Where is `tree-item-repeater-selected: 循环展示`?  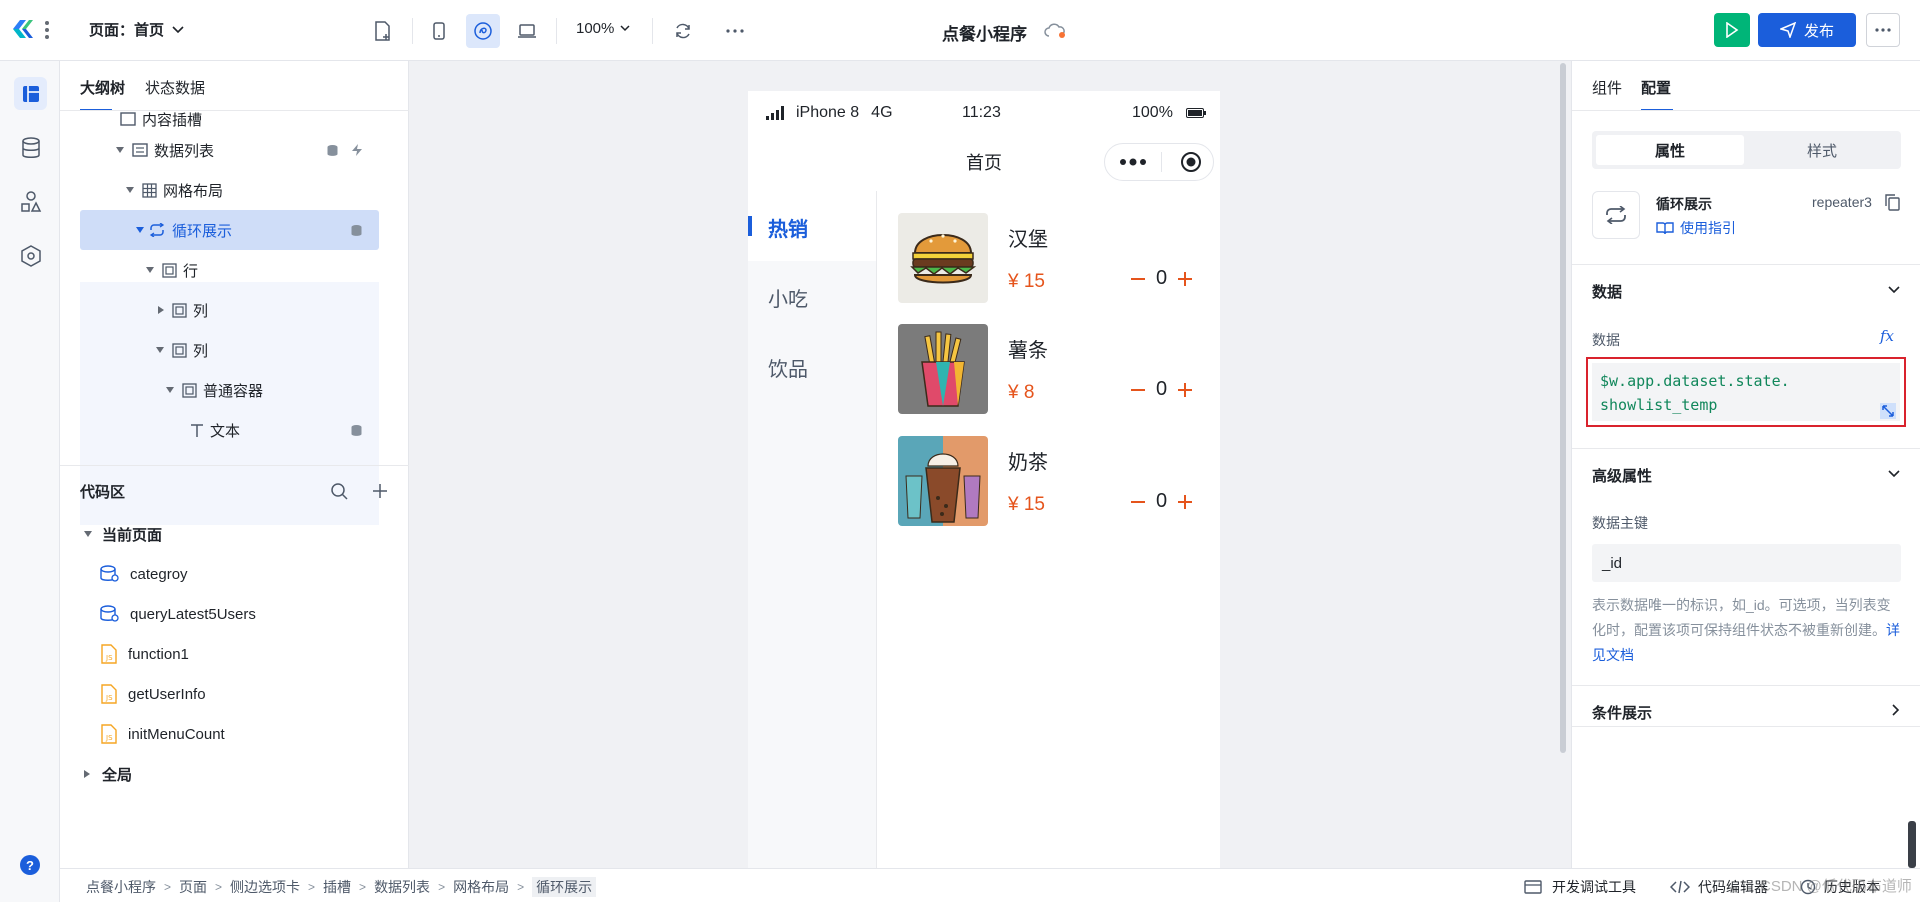 tree-item-repeater-selected: 循环展示 is located at coordinates (229, 230).